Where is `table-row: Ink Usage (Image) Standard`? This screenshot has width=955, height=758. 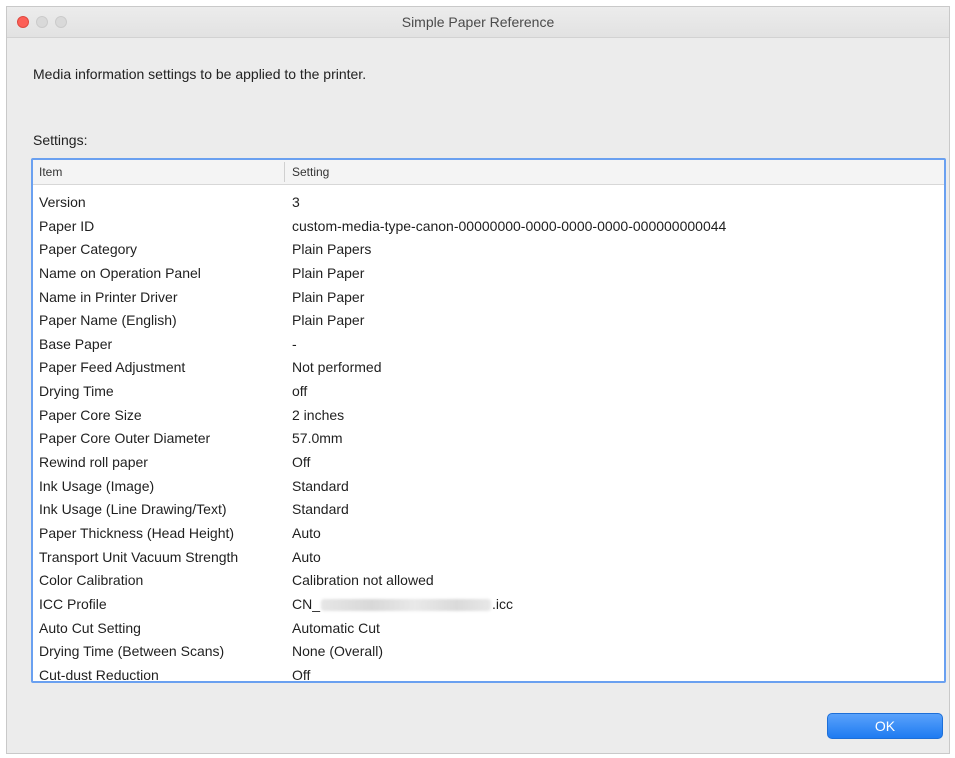
table-row: Ink Usage (Image) Standard is located at coordinates (488, 487).